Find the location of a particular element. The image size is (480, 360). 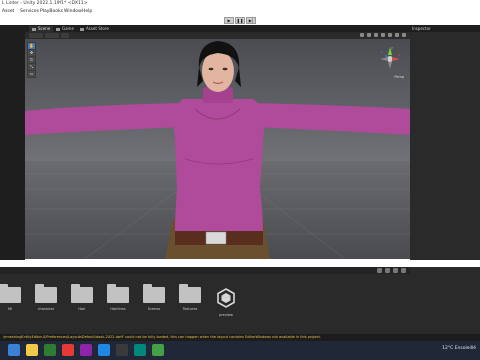

unity-taskbar-icon is located at coordinates (122, 350).